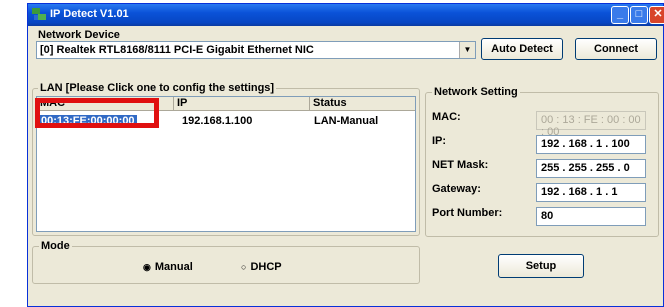 Image resolution: width=664 pixels, height=307 pixels. I want to click on gateway-label: Gateway:, so click(456, 189).